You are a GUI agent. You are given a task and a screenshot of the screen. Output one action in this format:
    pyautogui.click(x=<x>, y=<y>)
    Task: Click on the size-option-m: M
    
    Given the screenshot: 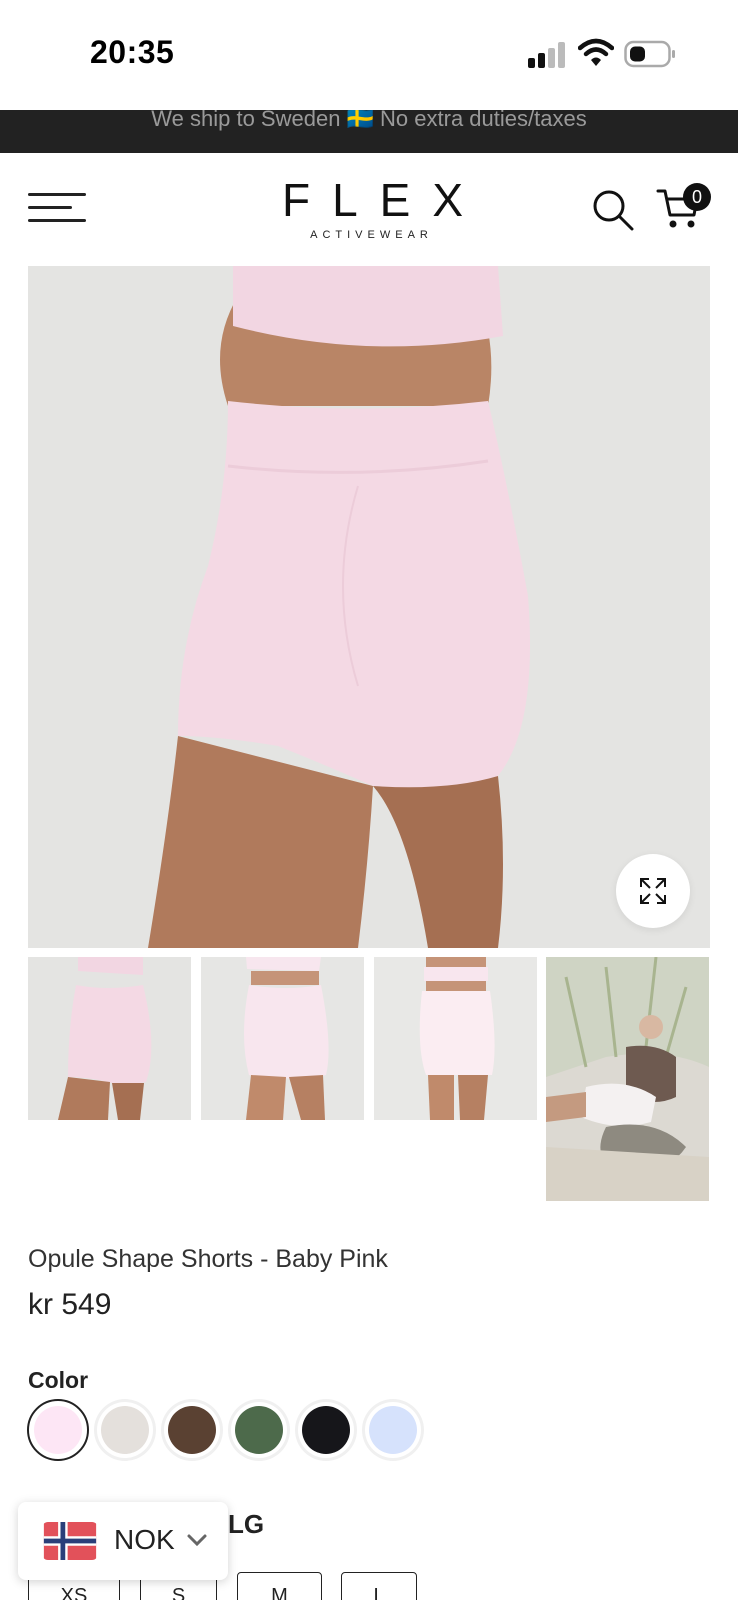 What is the action you would take?
    pyautogui.click(x=279, y=1586)
    